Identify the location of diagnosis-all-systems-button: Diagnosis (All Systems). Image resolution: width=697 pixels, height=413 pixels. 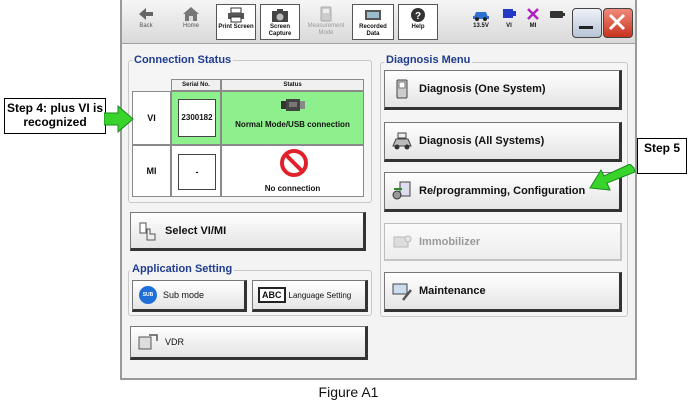
(503, 142).